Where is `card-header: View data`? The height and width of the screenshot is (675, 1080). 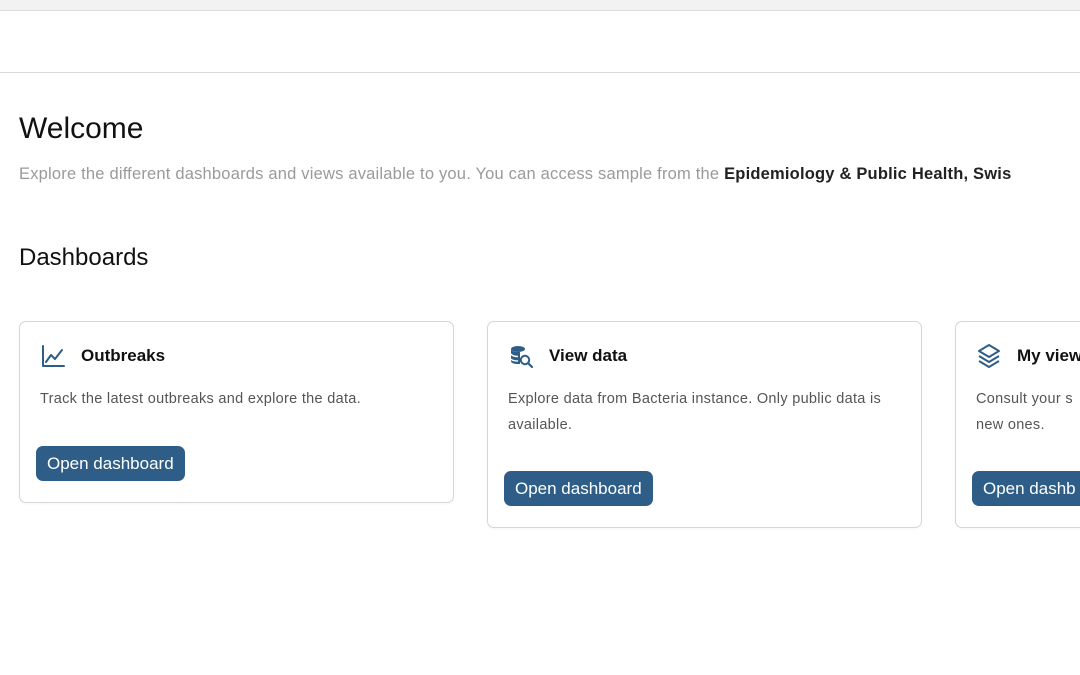 card-header: View data is located at coordinates (567, 356).